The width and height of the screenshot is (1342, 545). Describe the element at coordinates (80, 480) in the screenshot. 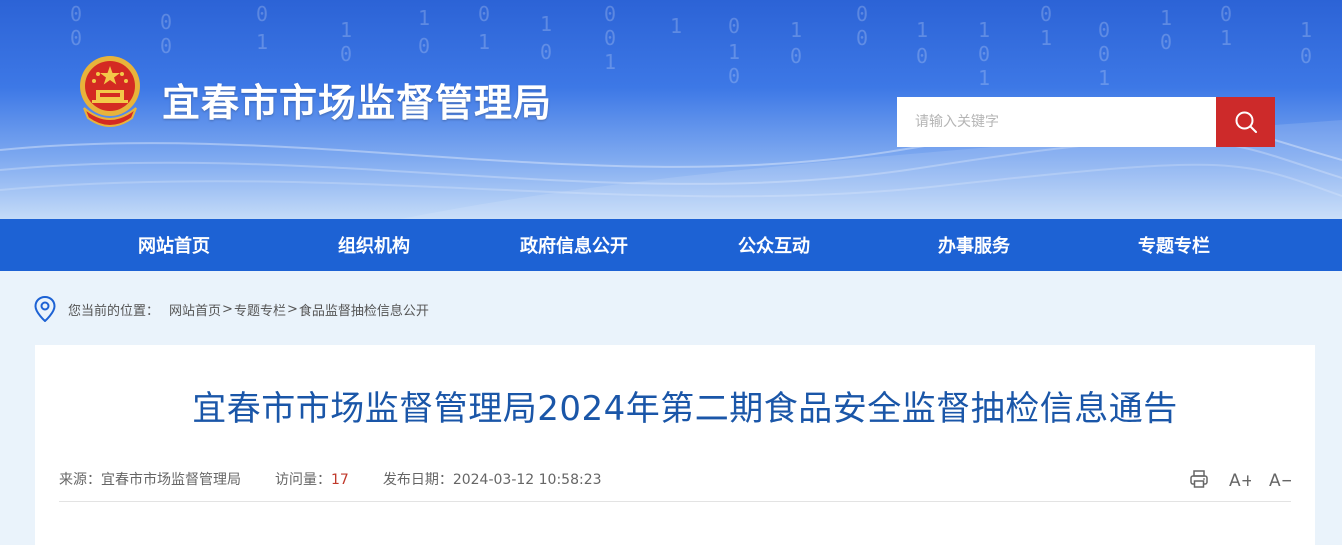

I see `source-label: 来源：` at that location.